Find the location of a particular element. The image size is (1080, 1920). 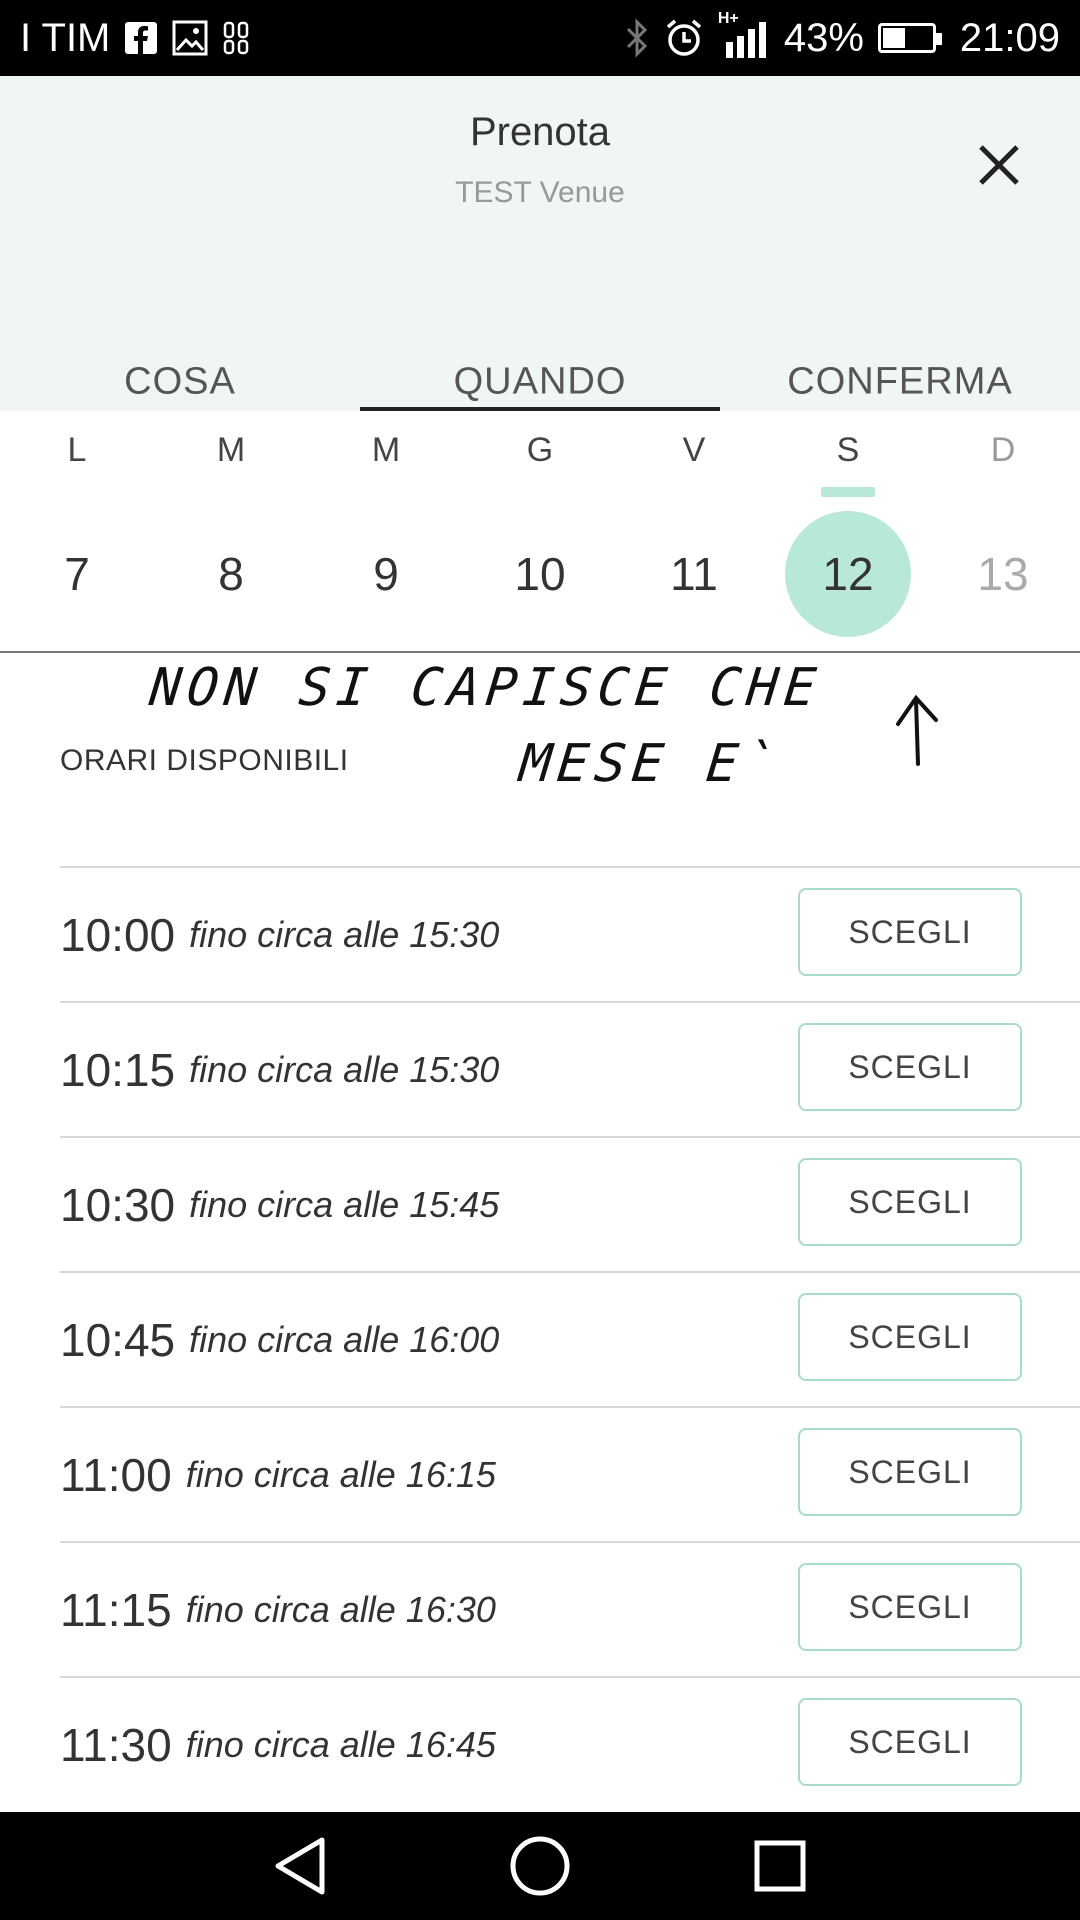

slot-start-time: 11:00 is located at coordinates (116, 1474).